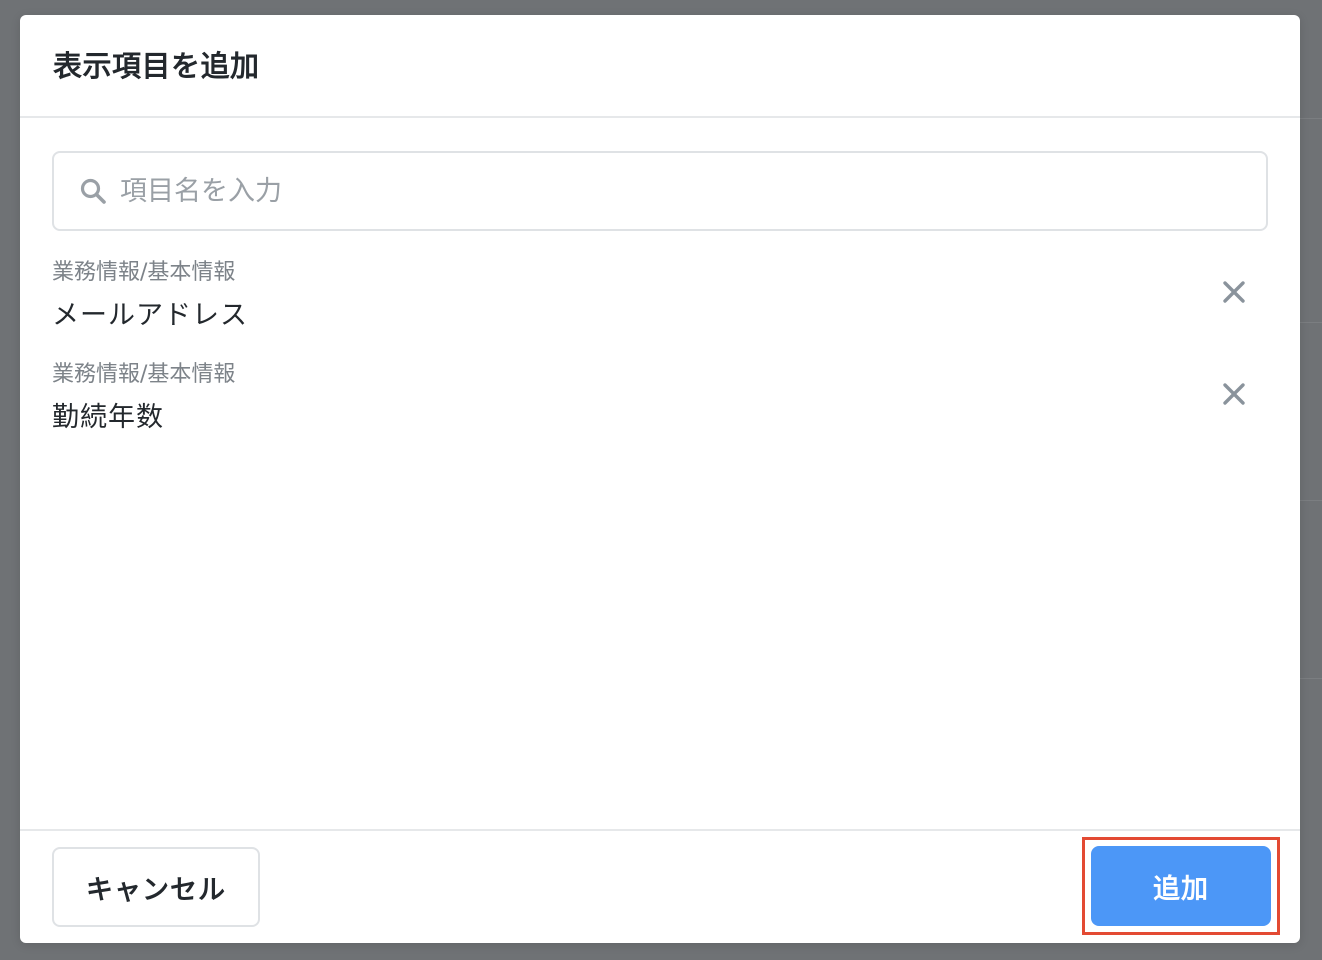 The width and height of the screenshot is (1322, 960). I want to click on search-field, so click(660, 191).